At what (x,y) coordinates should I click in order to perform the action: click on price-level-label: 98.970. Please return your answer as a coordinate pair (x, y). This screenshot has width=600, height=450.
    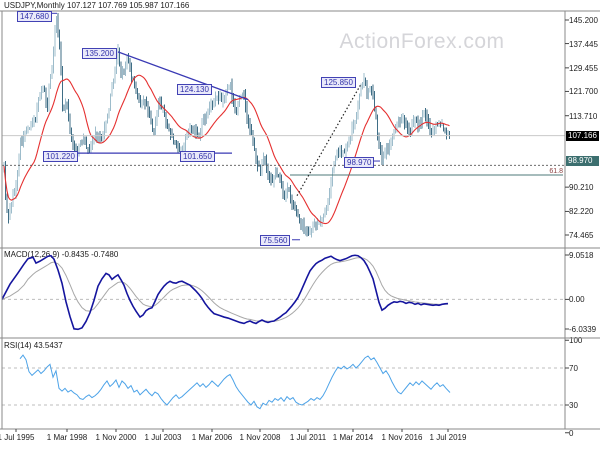
    Looking at the image, I should click on (359, 162).